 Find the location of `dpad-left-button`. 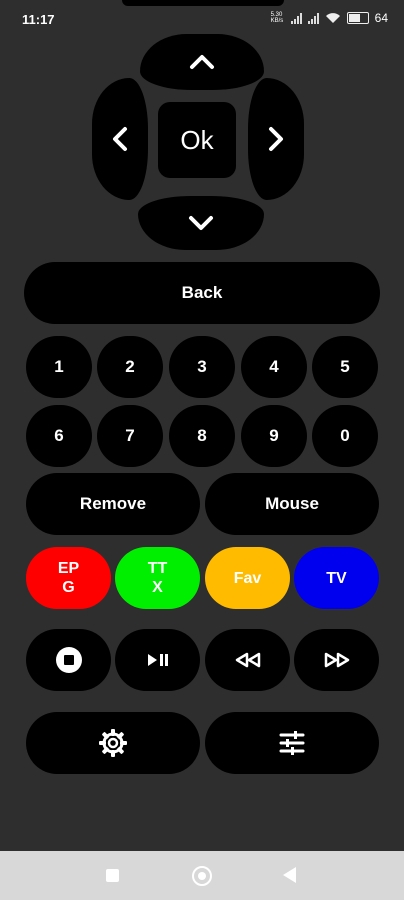

dpad-left-button is located at coordinates (120, 139).